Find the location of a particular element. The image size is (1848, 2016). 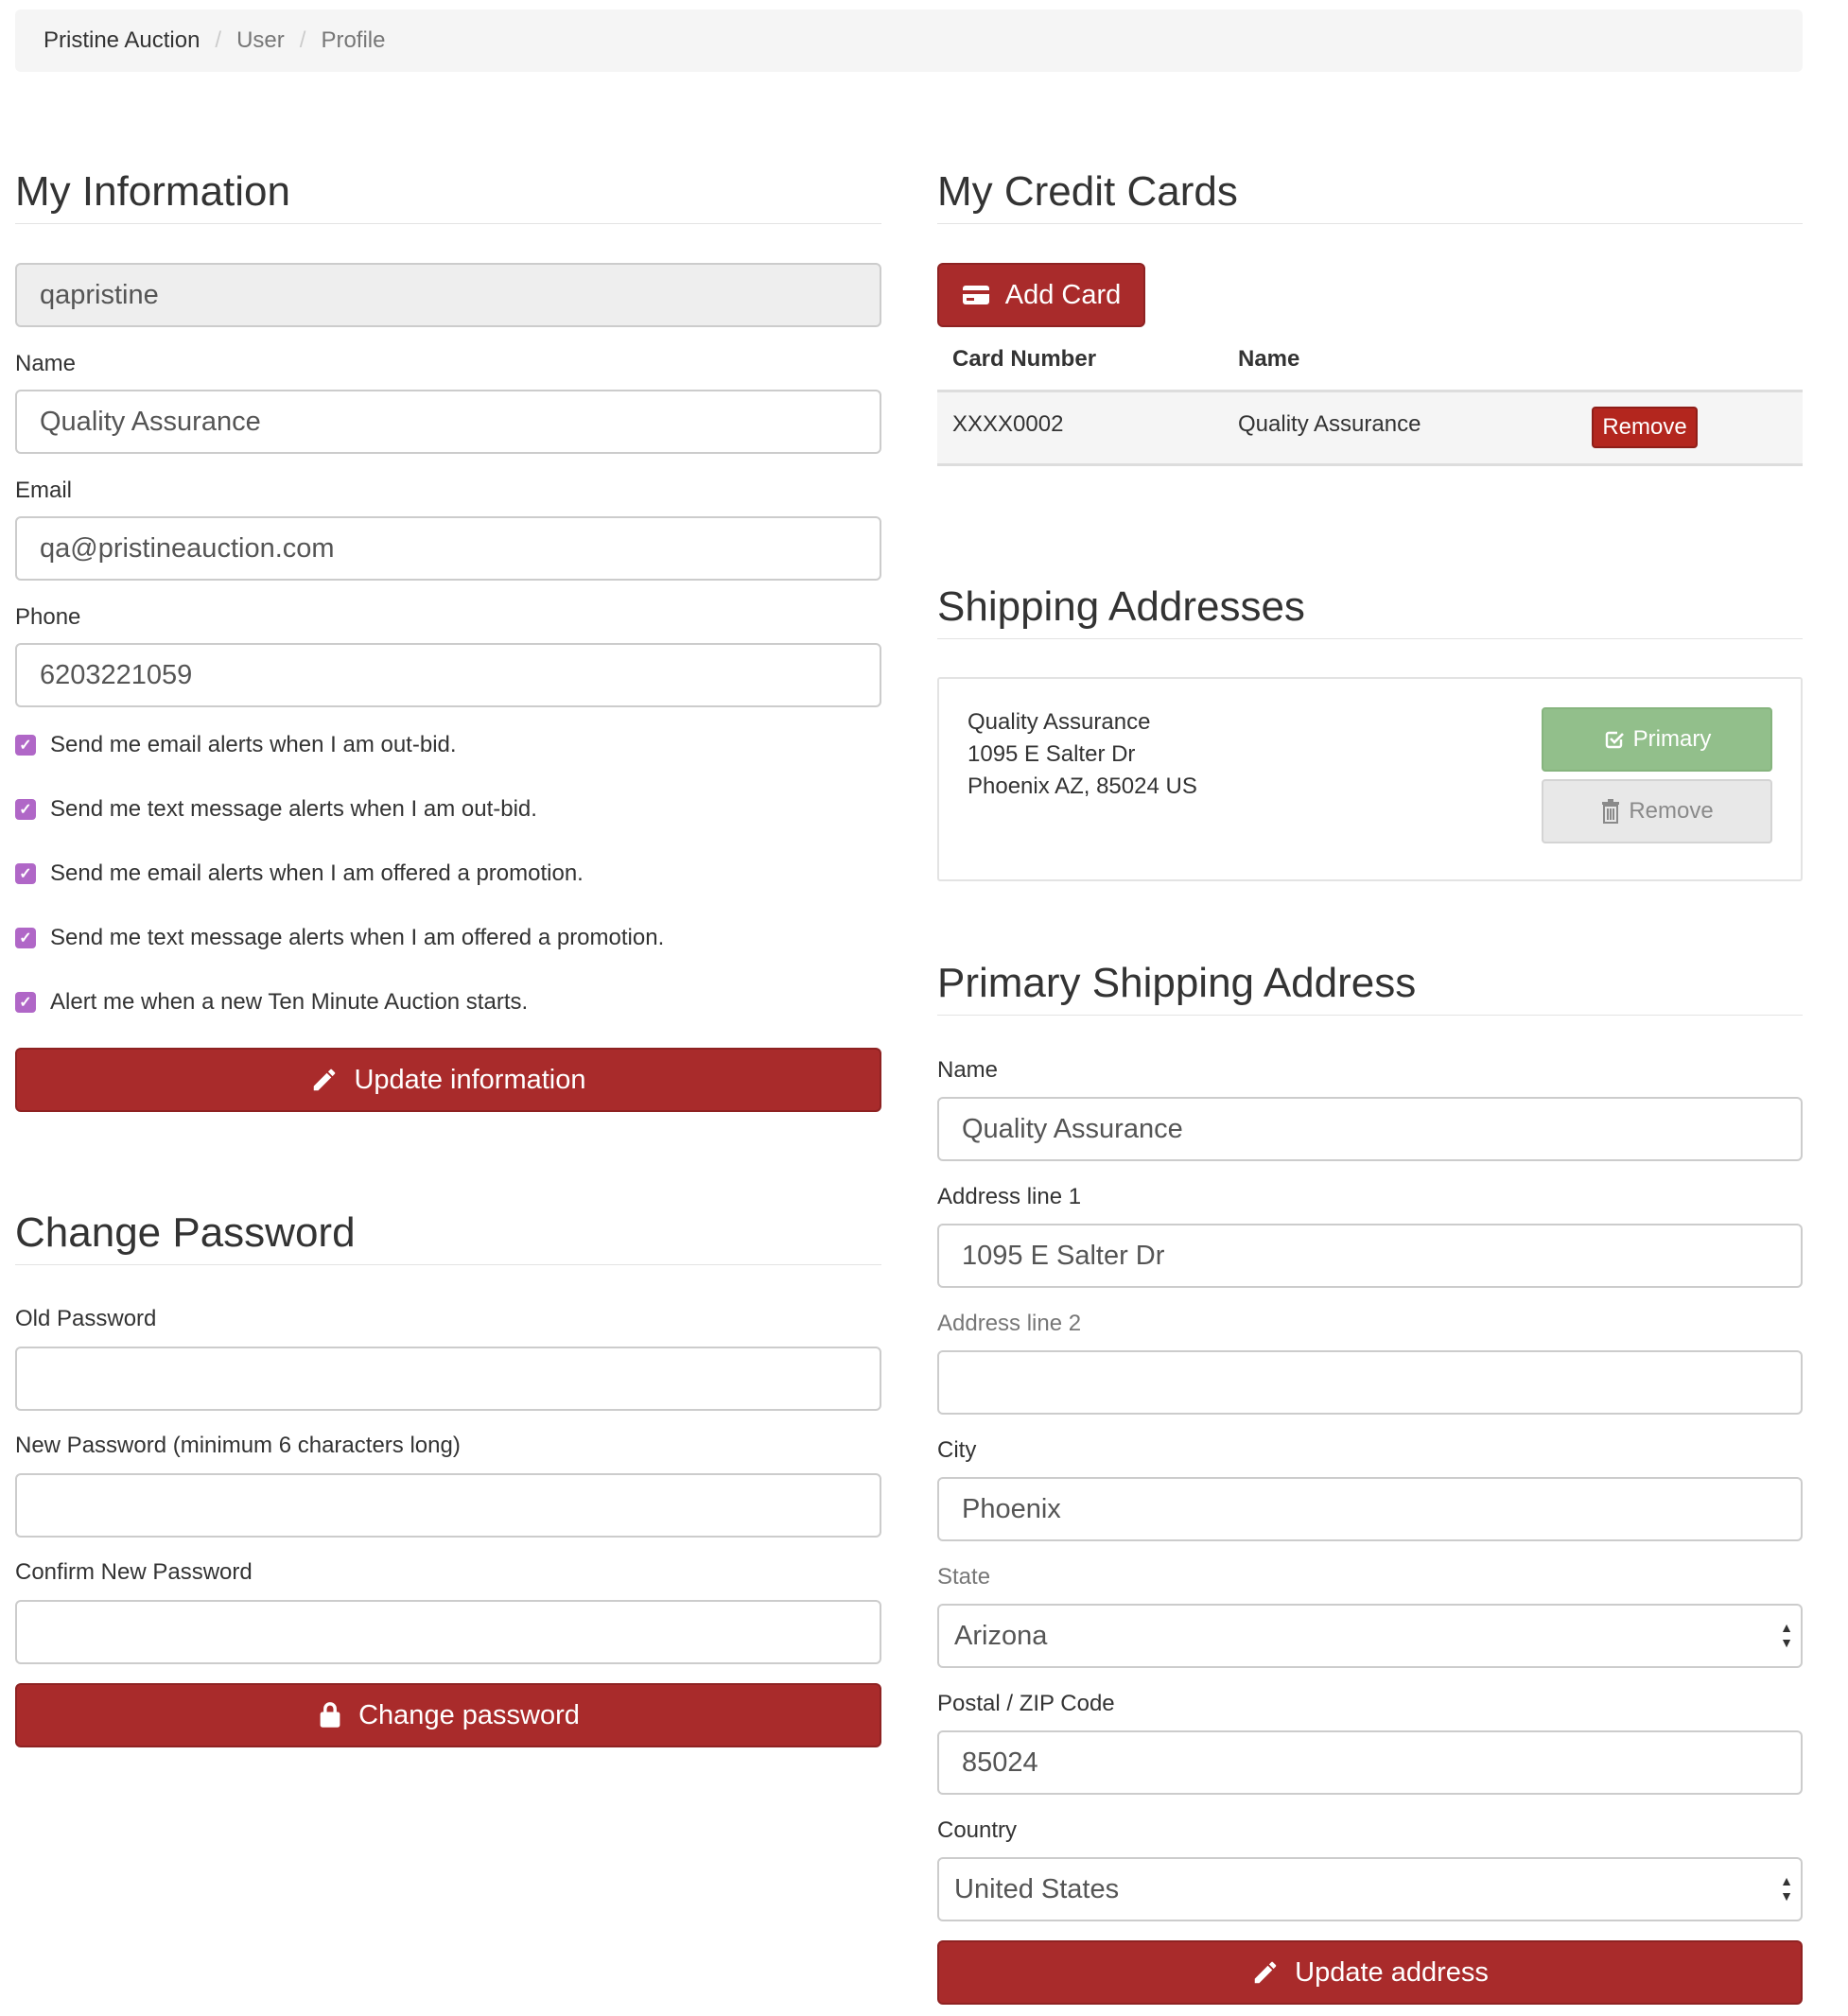

update-address-label: Update address is located at coordinates (1392, 1972).